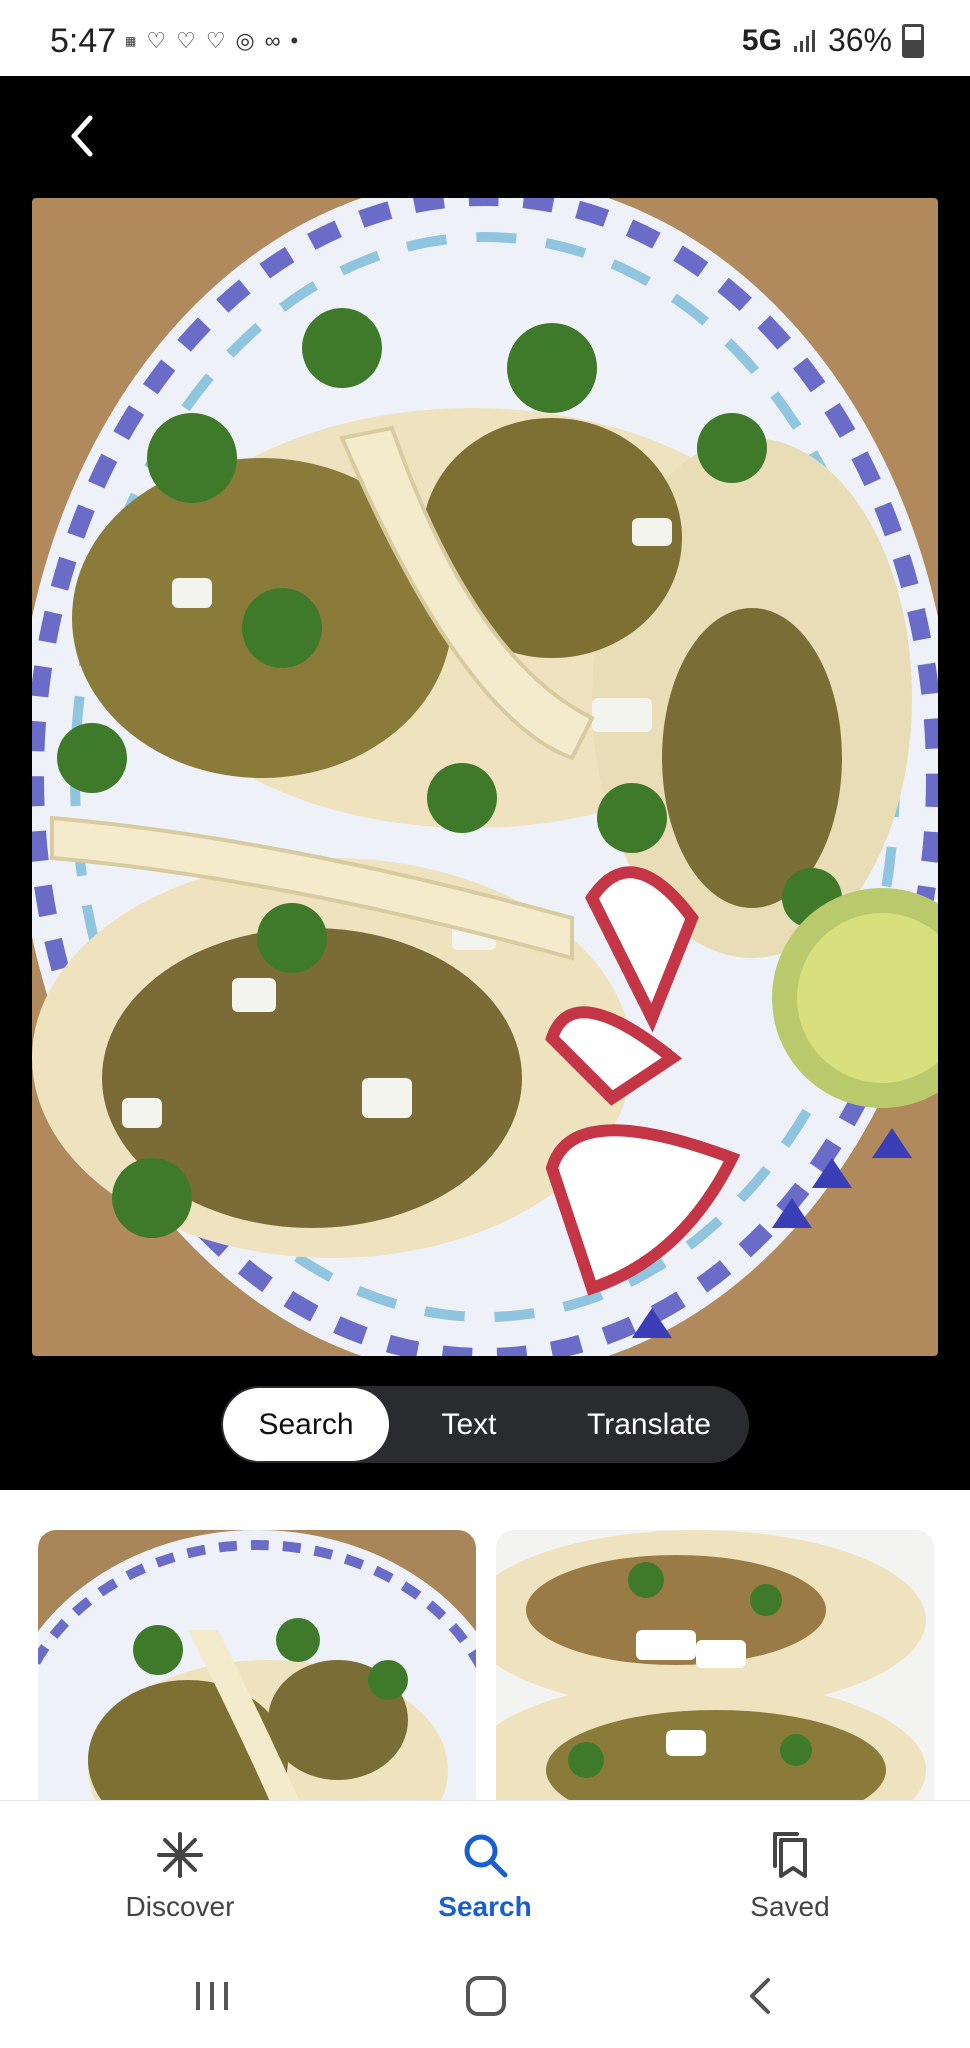  Describe the element at coordinates (86, 136) in the screenshot. I see `back-arrow-icon` at that location.